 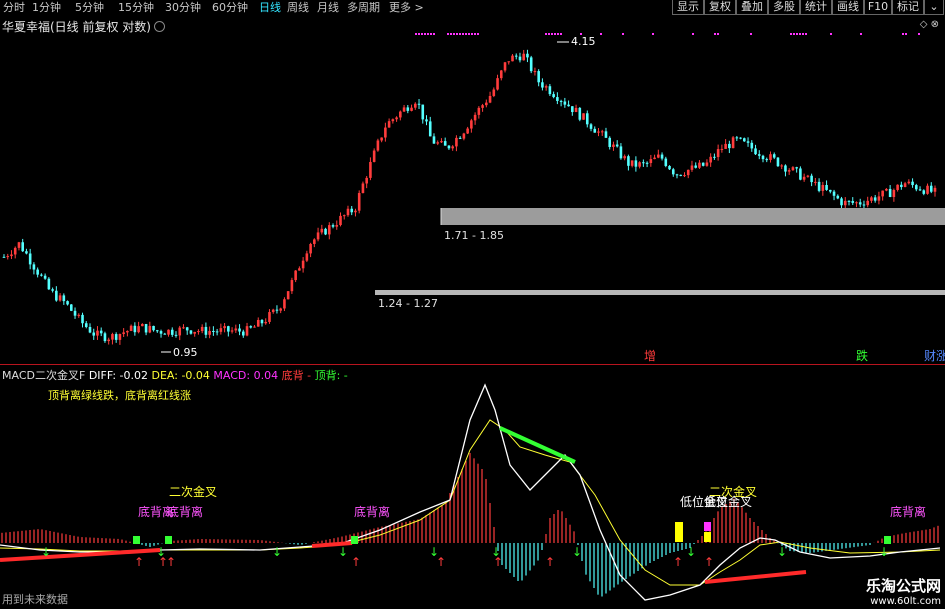 I want to click on watermark: 乐淘公式网 www.60lt.com, so click(x=903, y=591).